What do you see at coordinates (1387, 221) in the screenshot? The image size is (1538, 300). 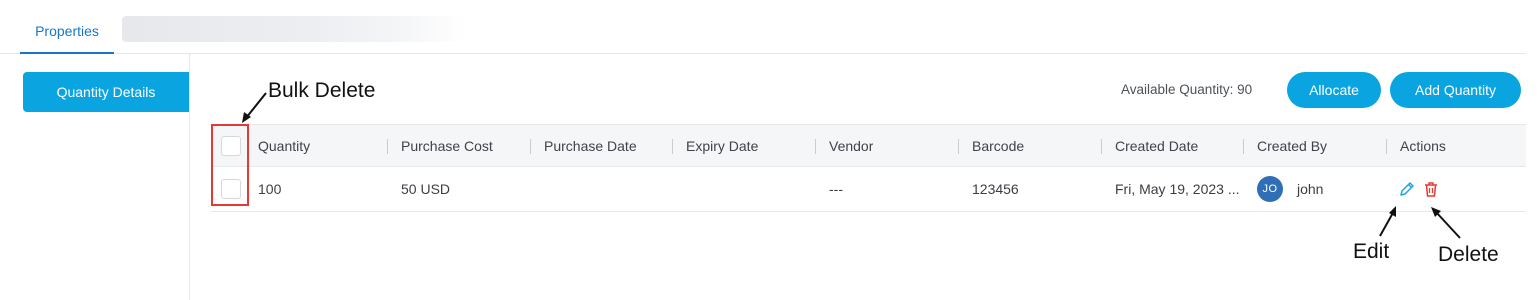 I see `annotation-arrow-edit` at bounding box center [1387, 221].